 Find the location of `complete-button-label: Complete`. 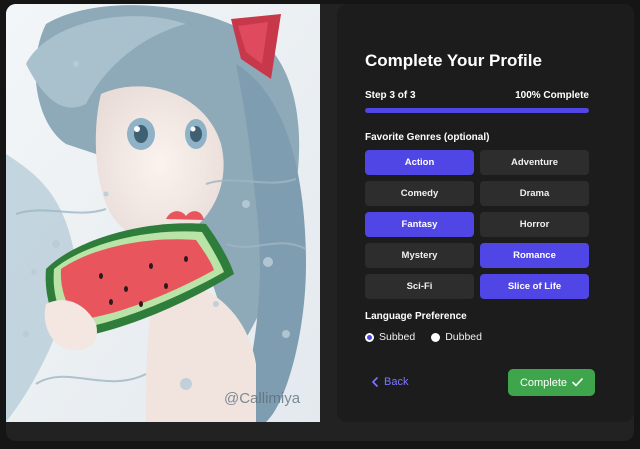

complete-button-label: Complete is located at coordinates (543, 382).